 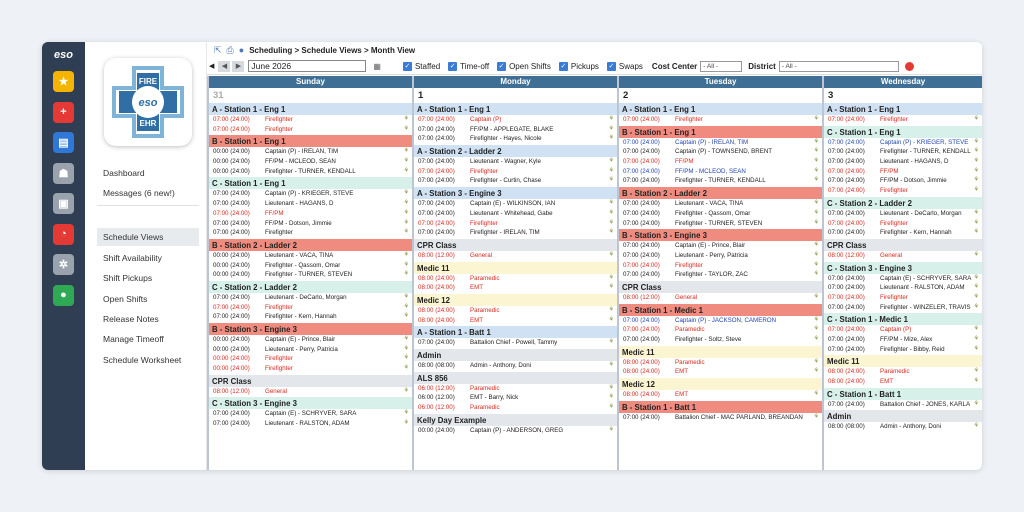 What do you see at coordinates (132, 258) in the screenshot?
I see `sidebar-item-shift-availability: Shift Availability` at bounding box center [132, 258].